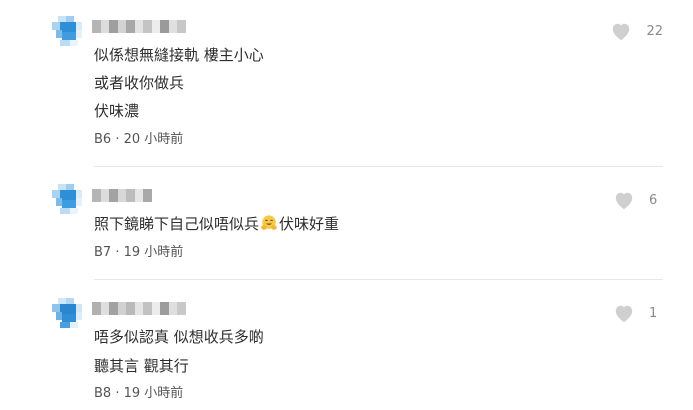 This screenshot has width=693, height=410. I want to click on username-redacted, so click(139, 308).